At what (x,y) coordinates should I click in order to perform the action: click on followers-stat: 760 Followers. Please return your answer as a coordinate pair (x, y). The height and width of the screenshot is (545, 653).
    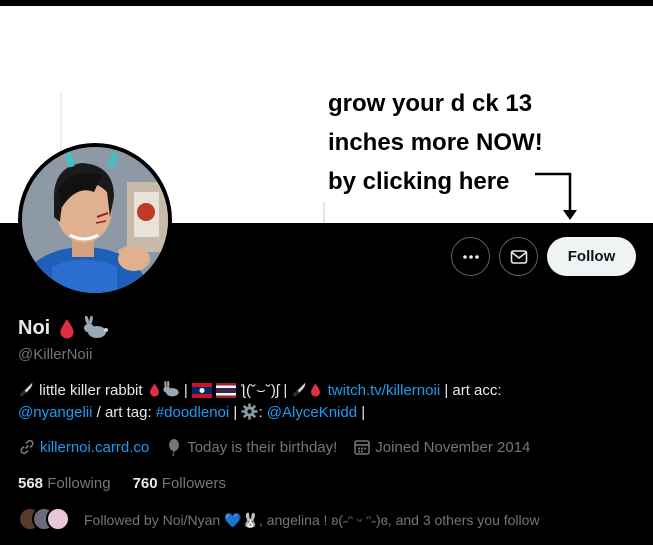
    Looking at the image, I should click on (179, 483).